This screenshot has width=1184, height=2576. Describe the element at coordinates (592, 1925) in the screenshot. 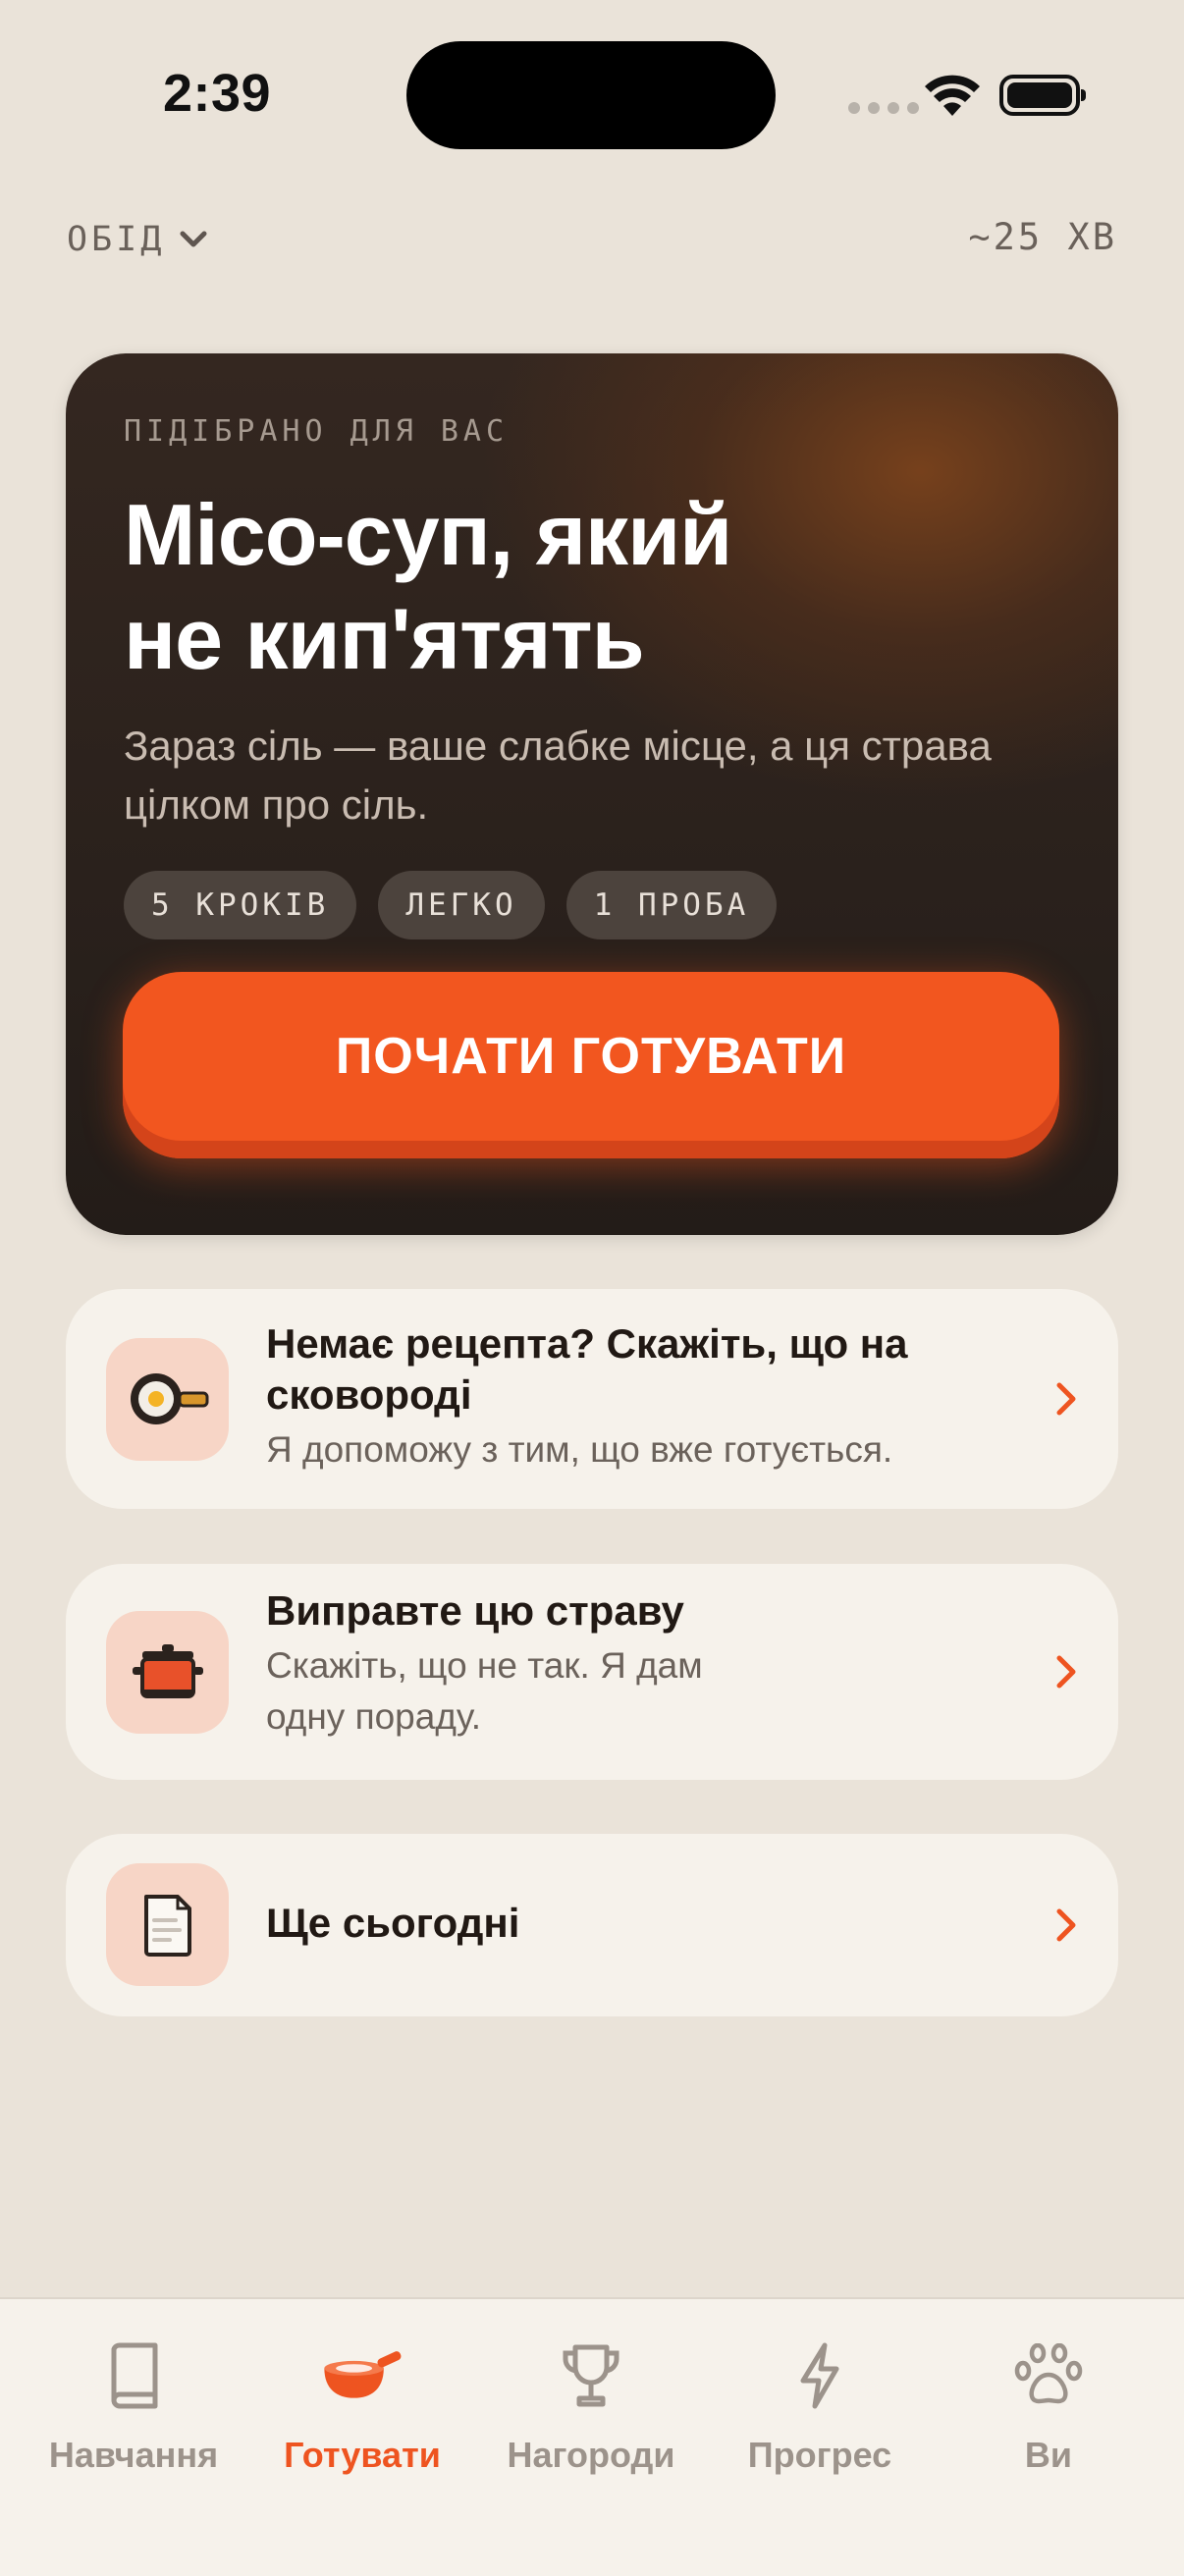

I see `more-today-card: Ще сьогодні` at that location.